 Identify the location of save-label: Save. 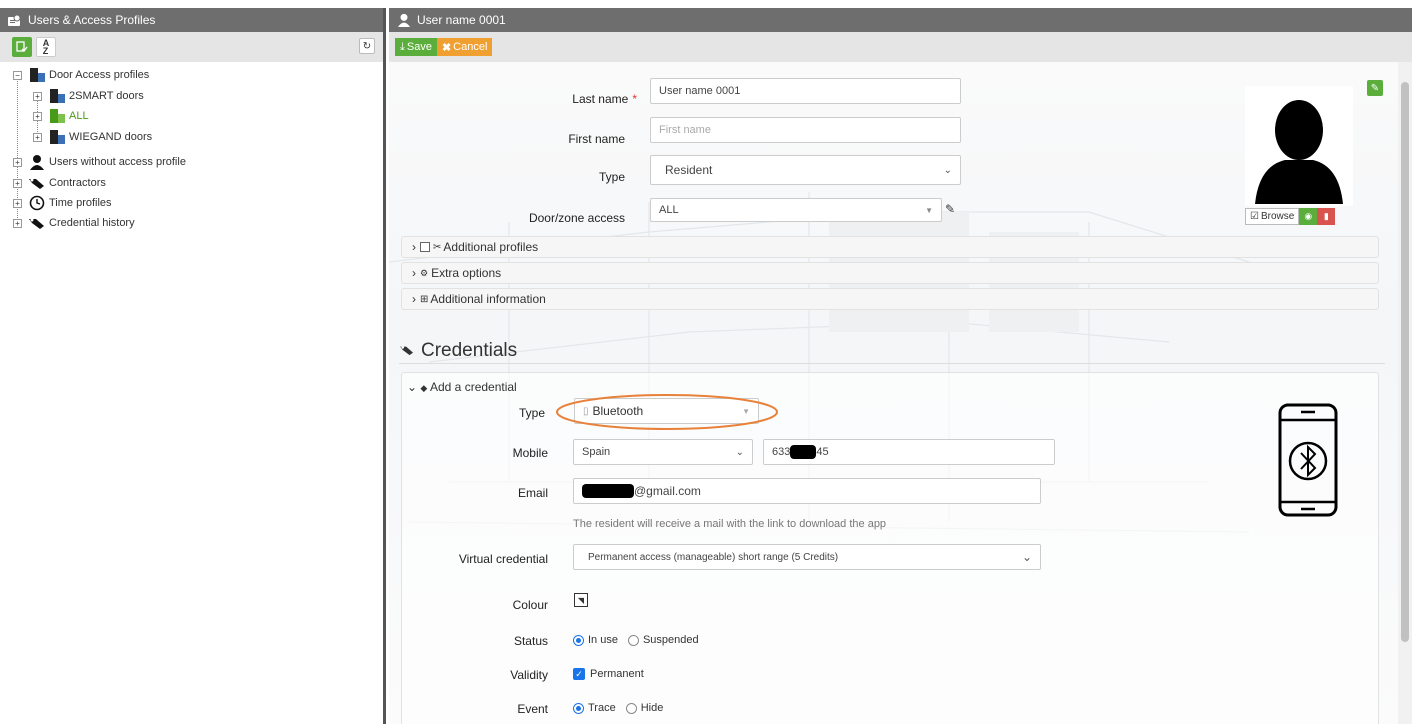
(419, 47).